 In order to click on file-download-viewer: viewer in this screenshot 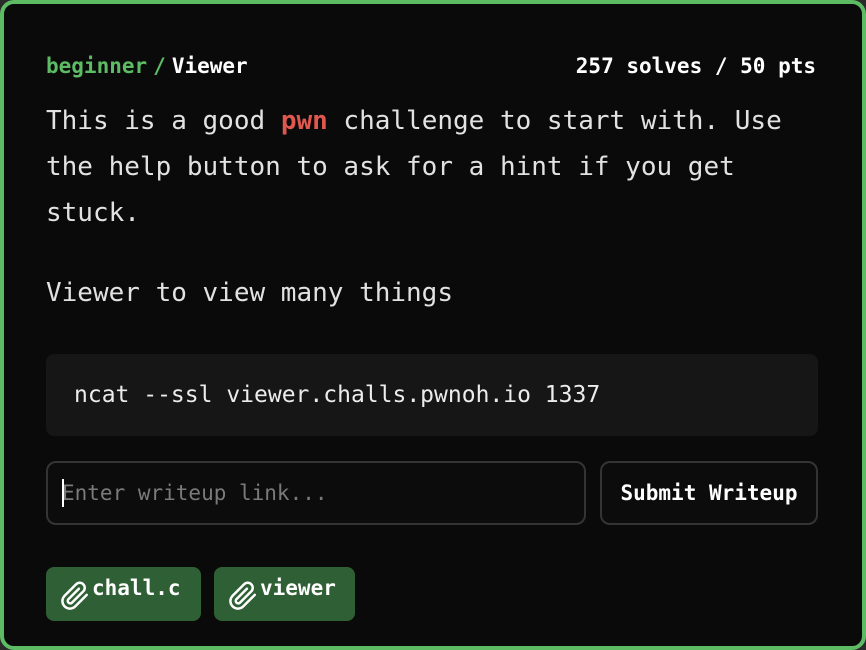, I will do `click(284, 594)`.